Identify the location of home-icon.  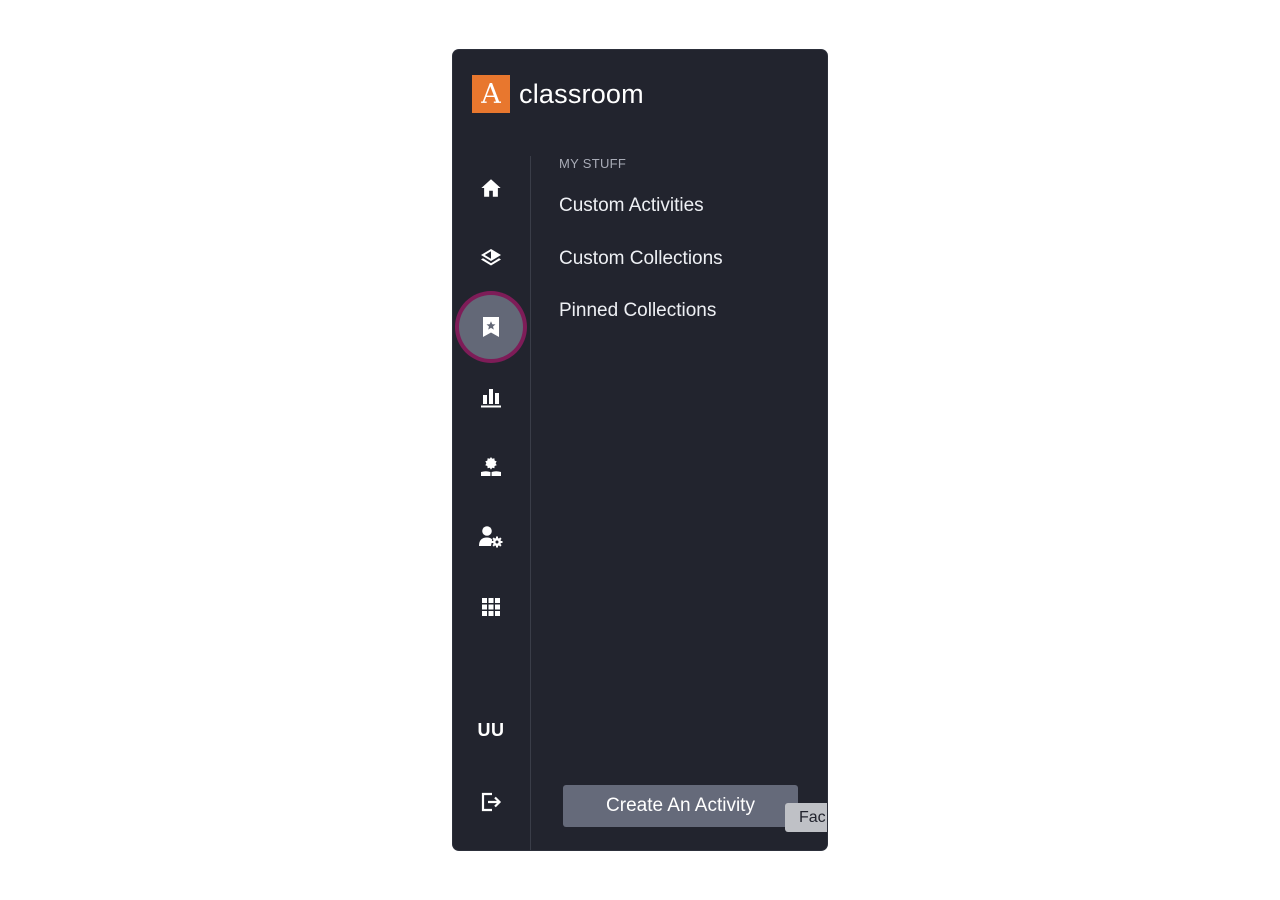
(491, 188).